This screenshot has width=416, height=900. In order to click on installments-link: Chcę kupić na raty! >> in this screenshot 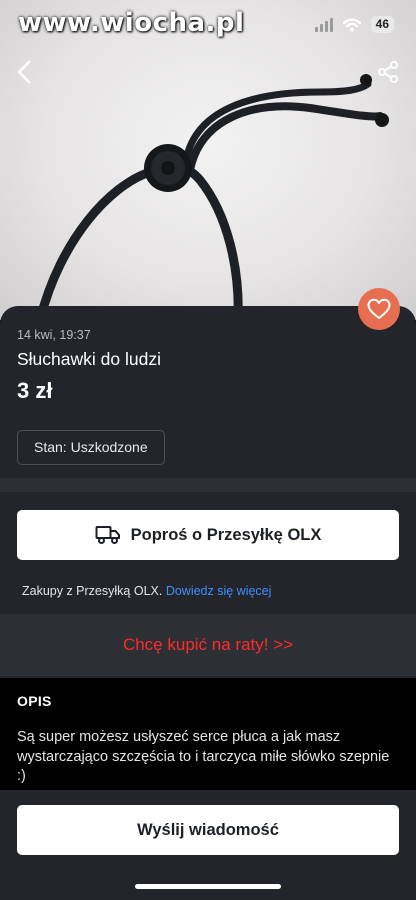, I will do `click(208, 645)`.